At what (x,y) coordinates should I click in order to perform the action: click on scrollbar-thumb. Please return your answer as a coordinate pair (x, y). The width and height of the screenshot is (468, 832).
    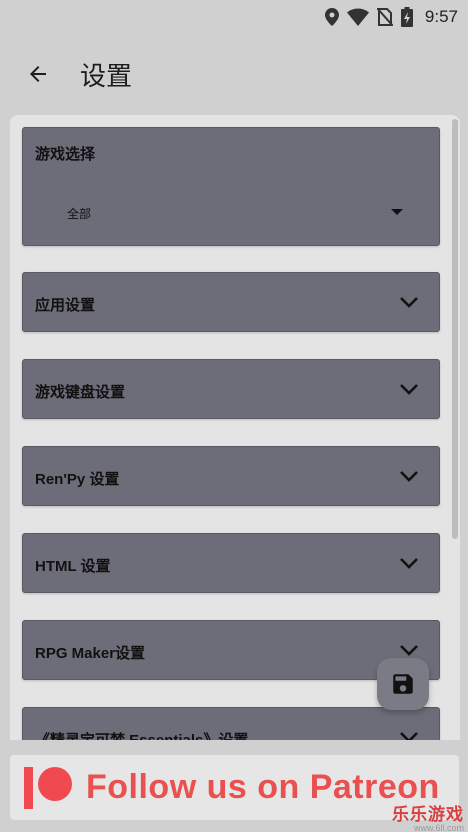
    Looking at the image, I should click on (455, 329).